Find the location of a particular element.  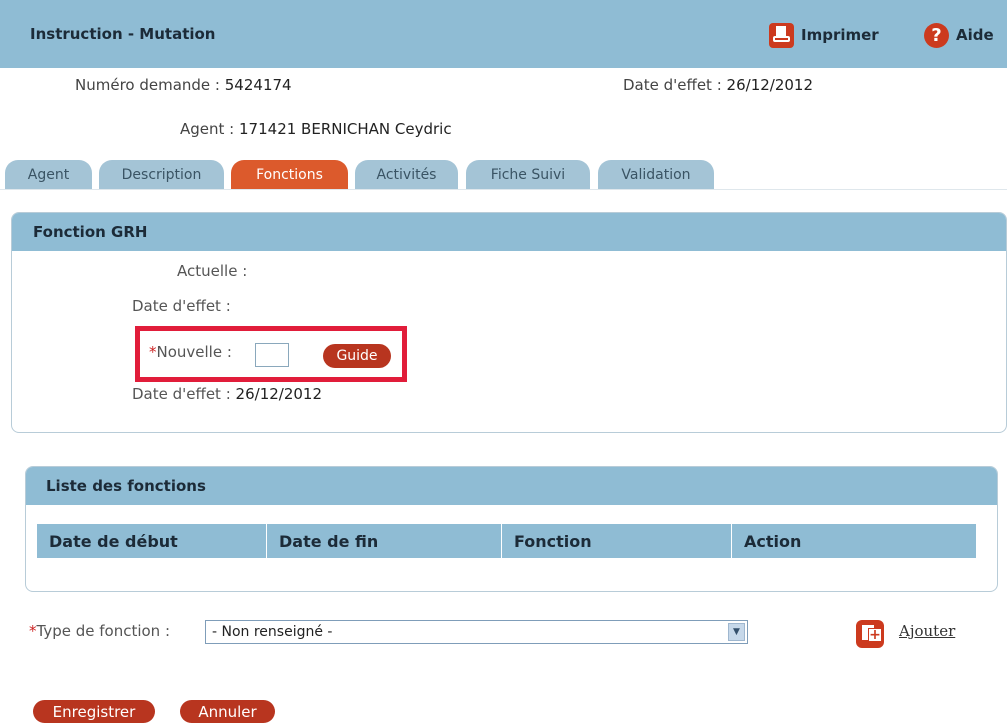

chevron-down-icon: ▼ is located at coordinates (736, 632).